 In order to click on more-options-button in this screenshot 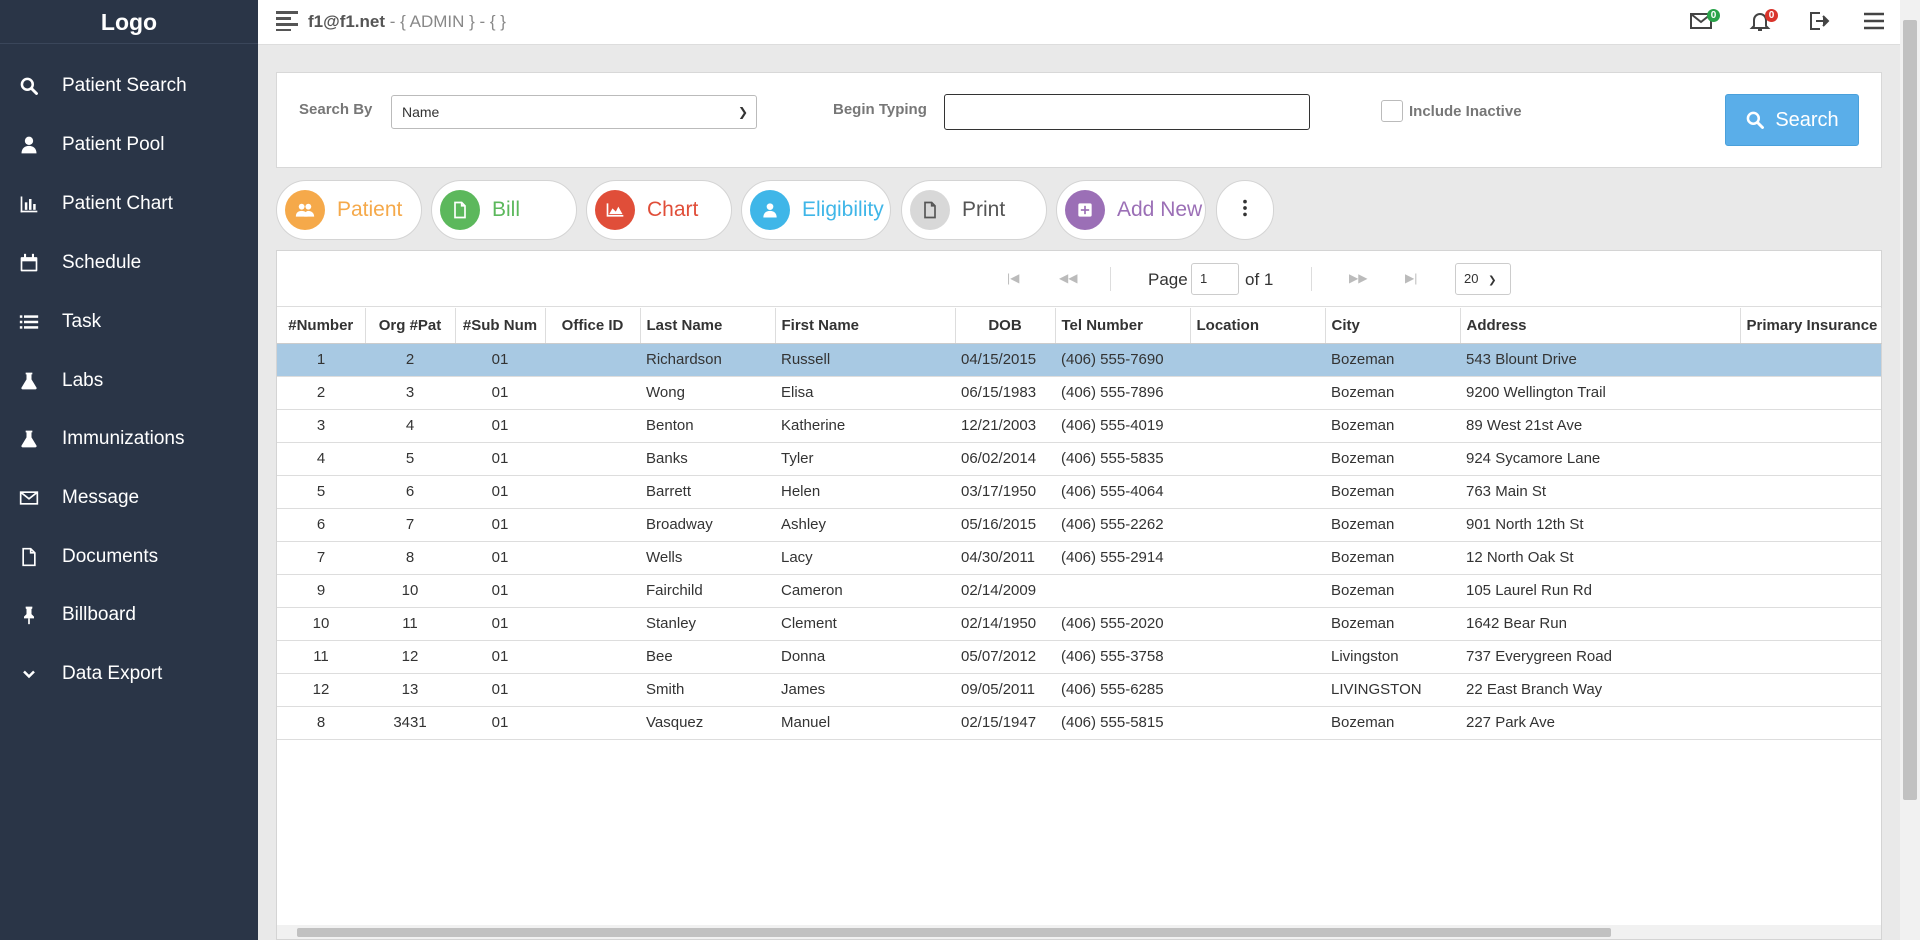, I will do `click(1245, 210)`.